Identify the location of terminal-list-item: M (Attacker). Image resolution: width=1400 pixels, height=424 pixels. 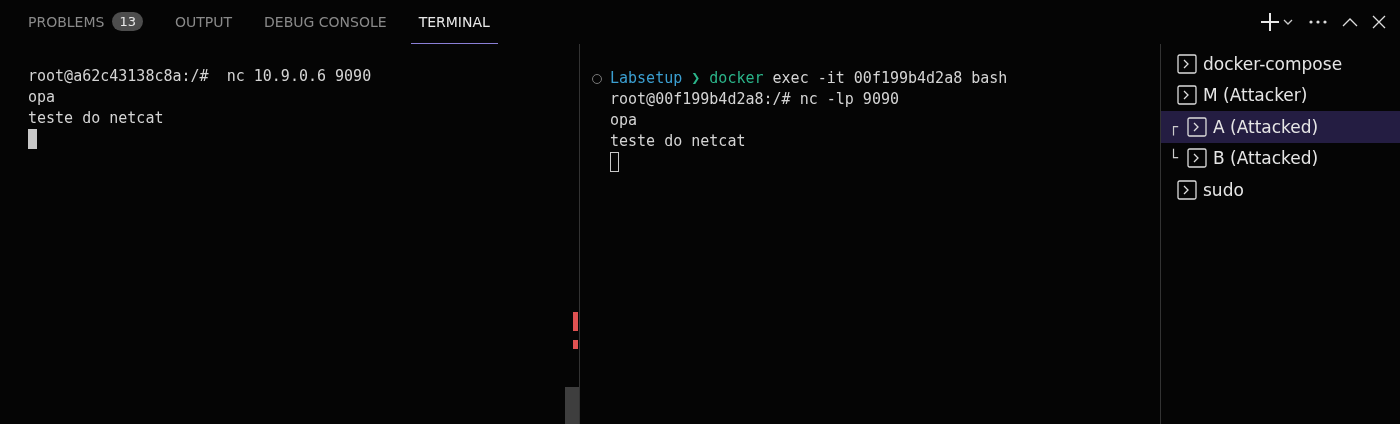
(1280, 95).